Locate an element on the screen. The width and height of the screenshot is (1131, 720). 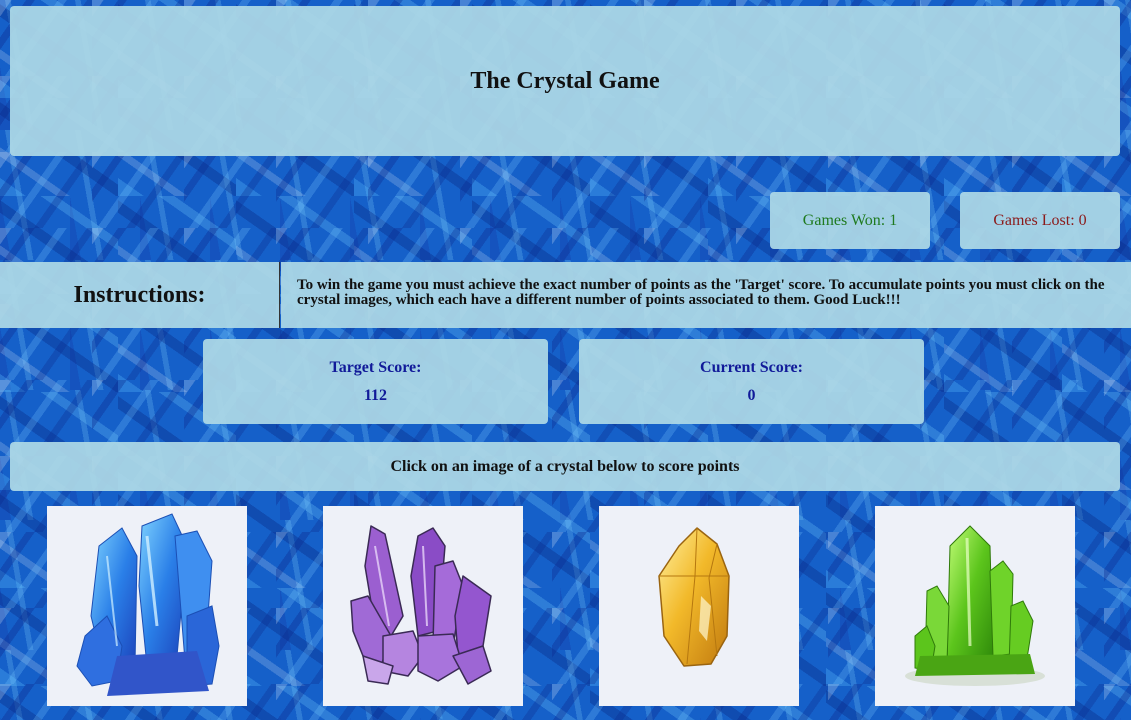
page-title: The Crystal Game is located at coordinates (565, 80).